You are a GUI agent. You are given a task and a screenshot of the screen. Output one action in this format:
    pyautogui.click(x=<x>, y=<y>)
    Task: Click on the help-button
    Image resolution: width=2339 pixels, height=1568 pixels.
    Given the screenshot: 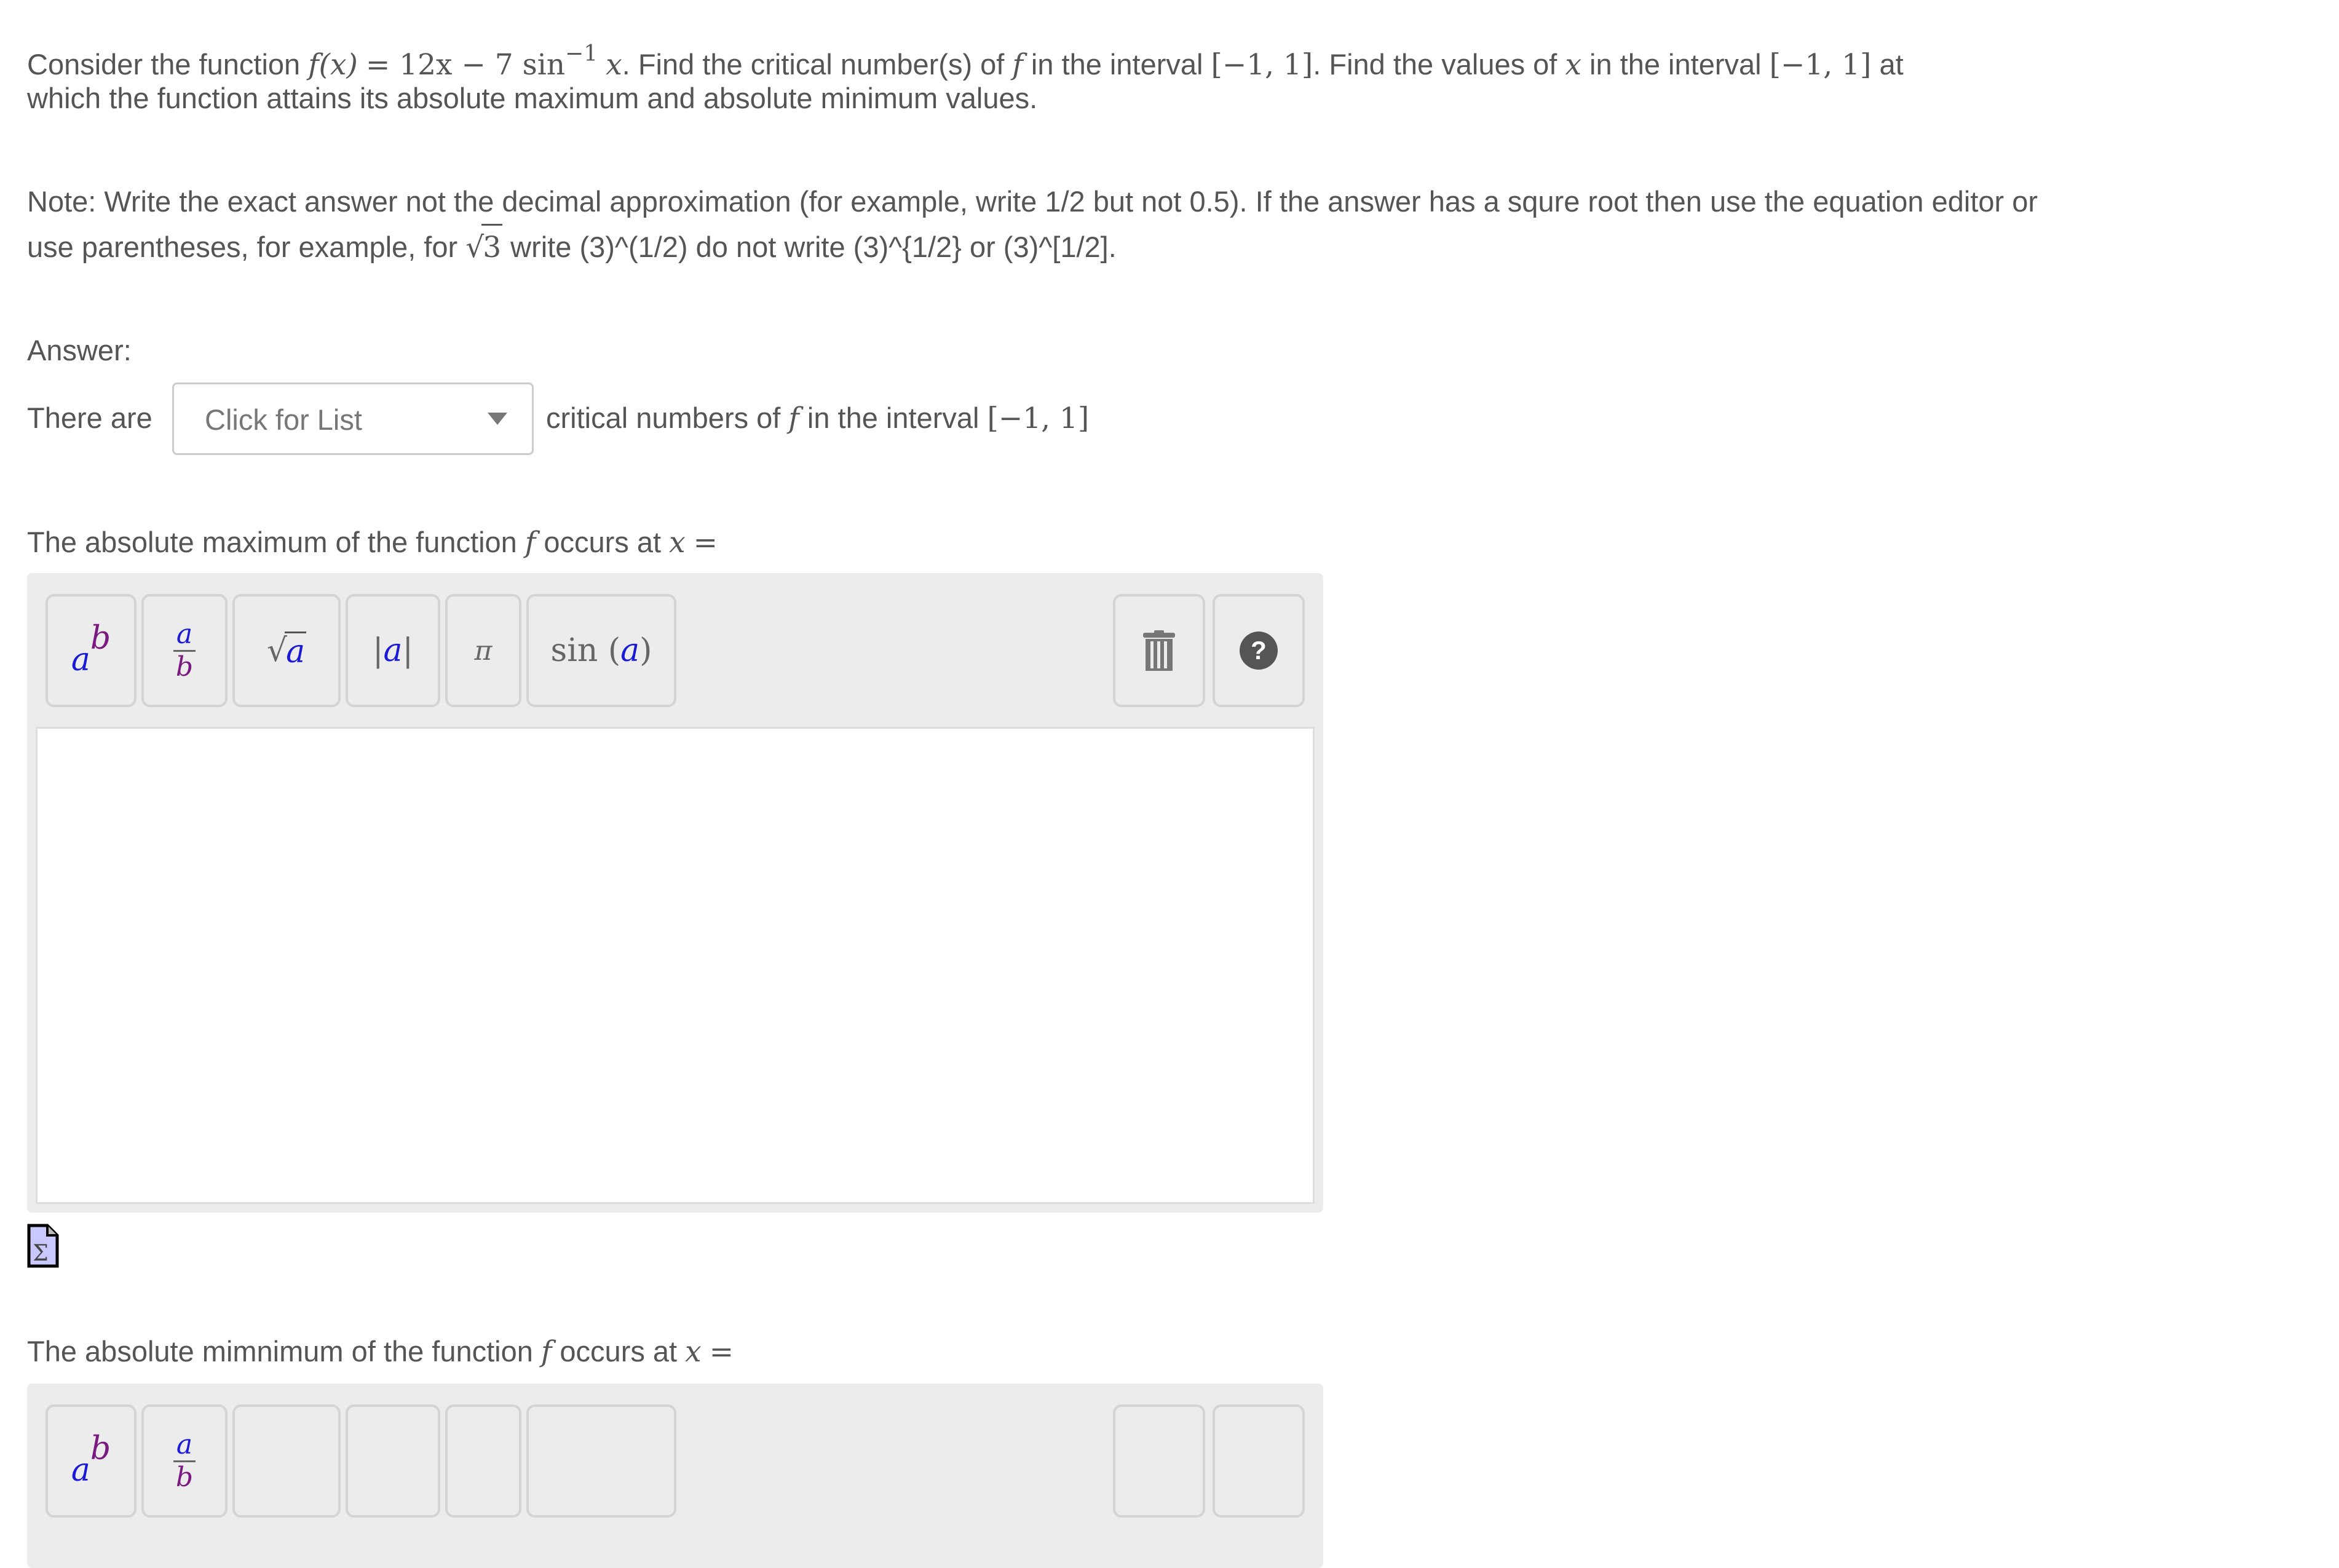 What is the action you would take?
    pyautogui.click(x=1259, y=1461)
    